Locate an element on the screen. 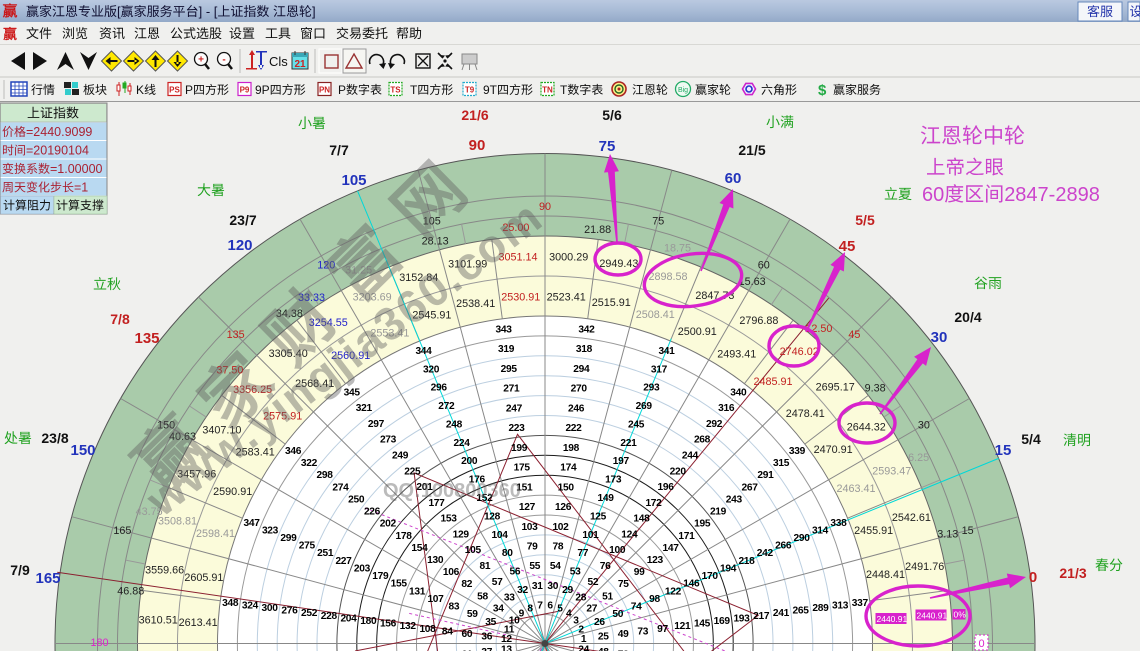 The width and height of the screenshot is (1140, 656). svg-text: 149 is located at coordinates (606, 498).